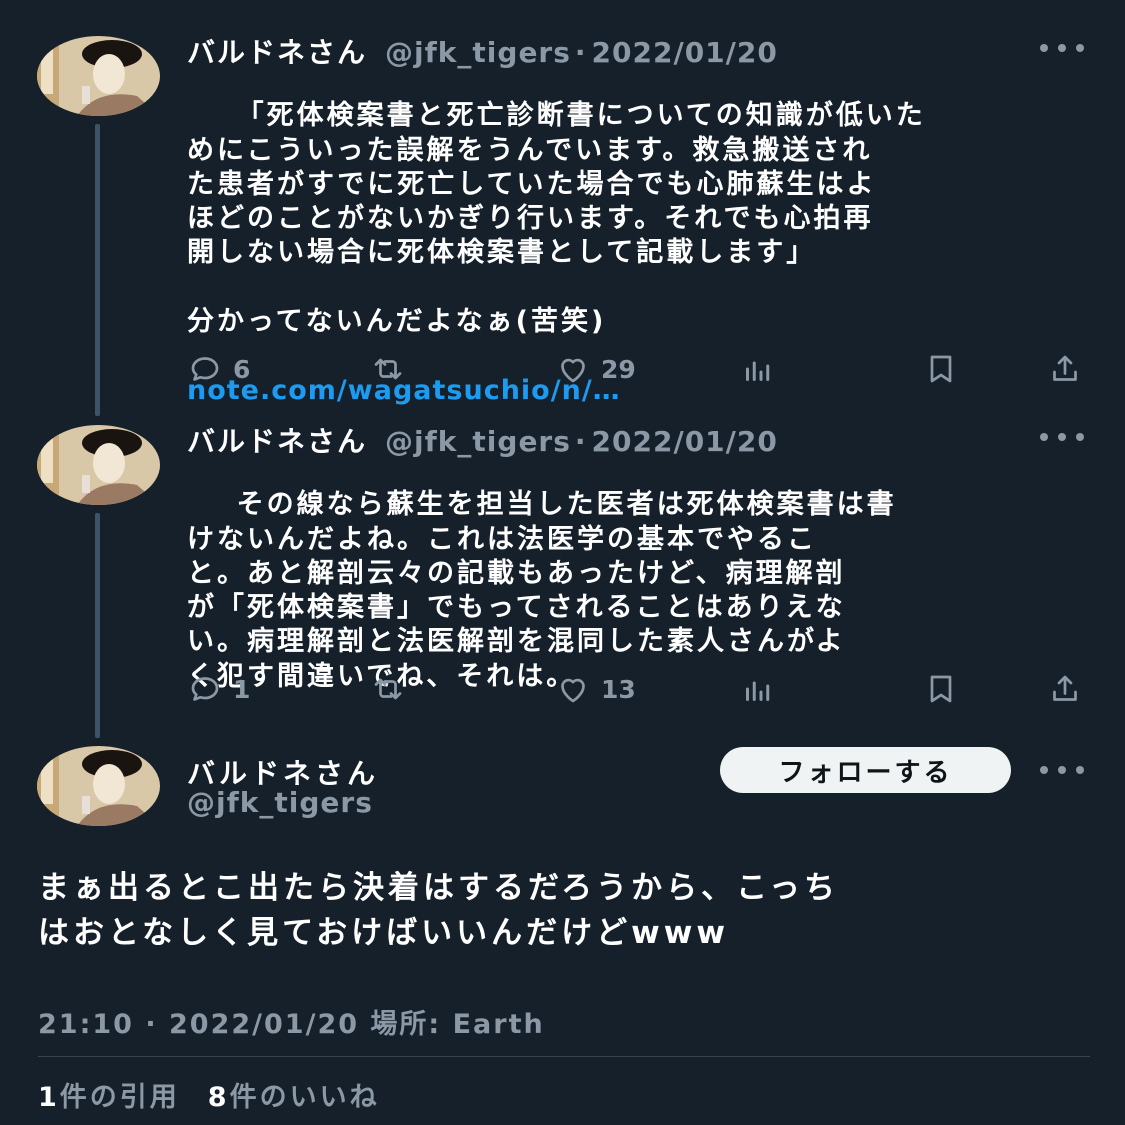 This screenshot has height=1125, width=1125. Describe the element at coordinates (49, 1097) in the screenshot. I see `quote-count: 1` at that location.